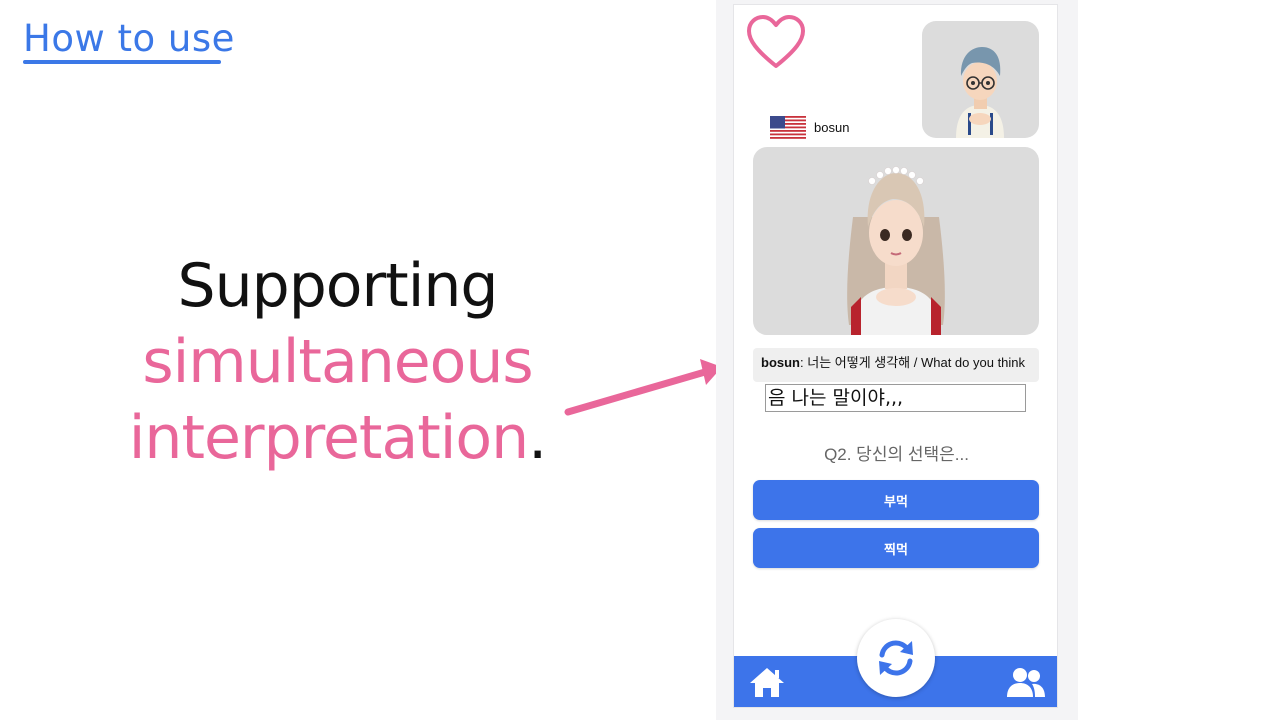 Image resolution: width=1280 pixels, height=720 pixels. Describe the element at coordinates (776, 42) in the screenshot. I see `heart-icon` at that location.